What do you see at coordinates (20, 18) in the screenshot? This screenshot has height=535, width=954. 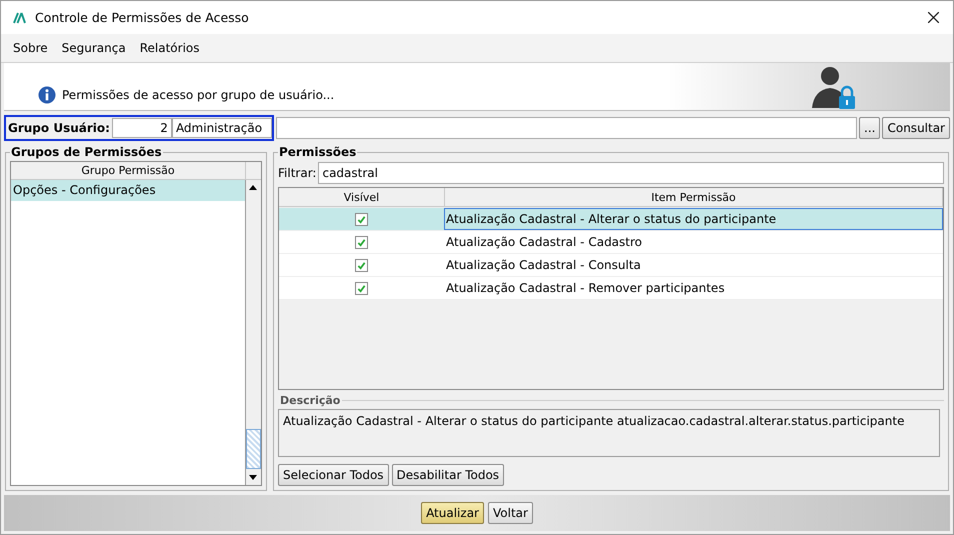 I see `app-logo-icon` at bounding box center [20, 18].